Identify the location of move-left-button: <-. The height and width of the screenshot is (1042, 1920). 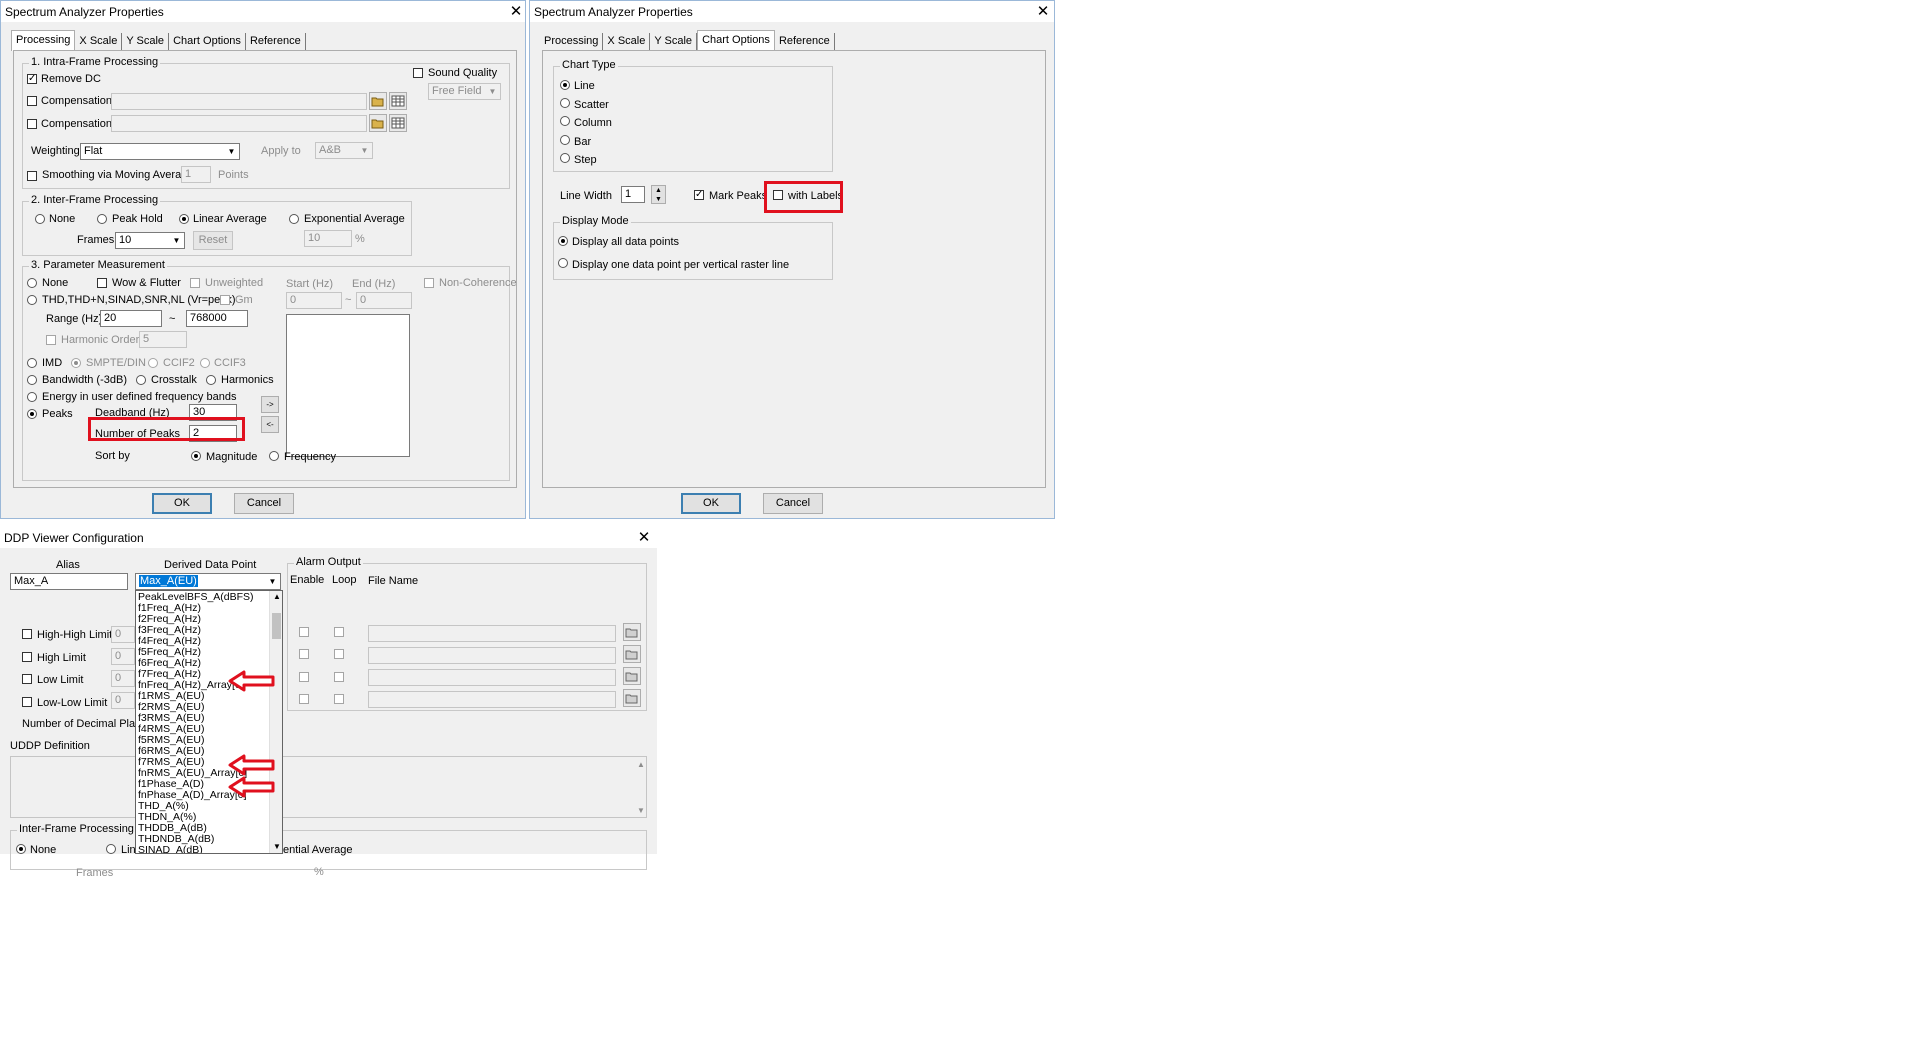
(270, 424).